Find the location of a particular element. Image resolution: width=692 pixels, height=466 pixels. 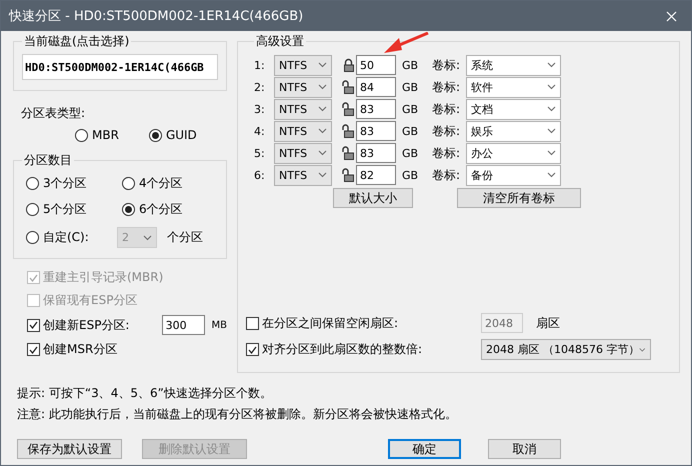

radio-label: 6个分区 is located at coordinates (161, 209).